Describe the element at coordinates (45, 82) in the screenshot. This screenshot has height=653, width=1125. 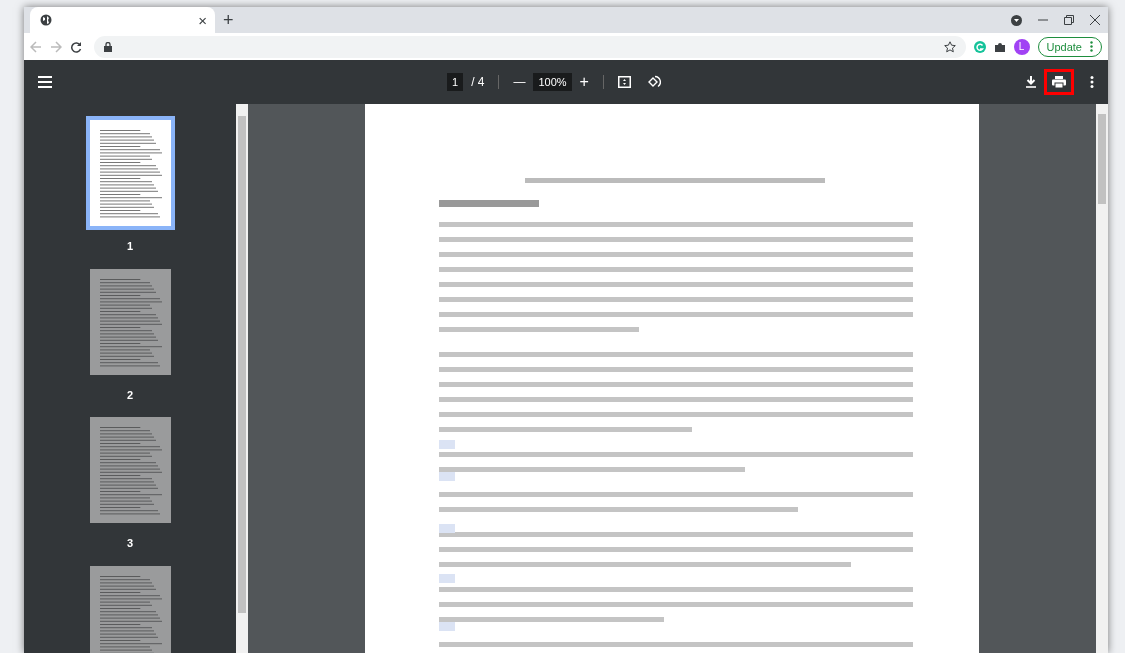
I see `menu-icon` at that location.